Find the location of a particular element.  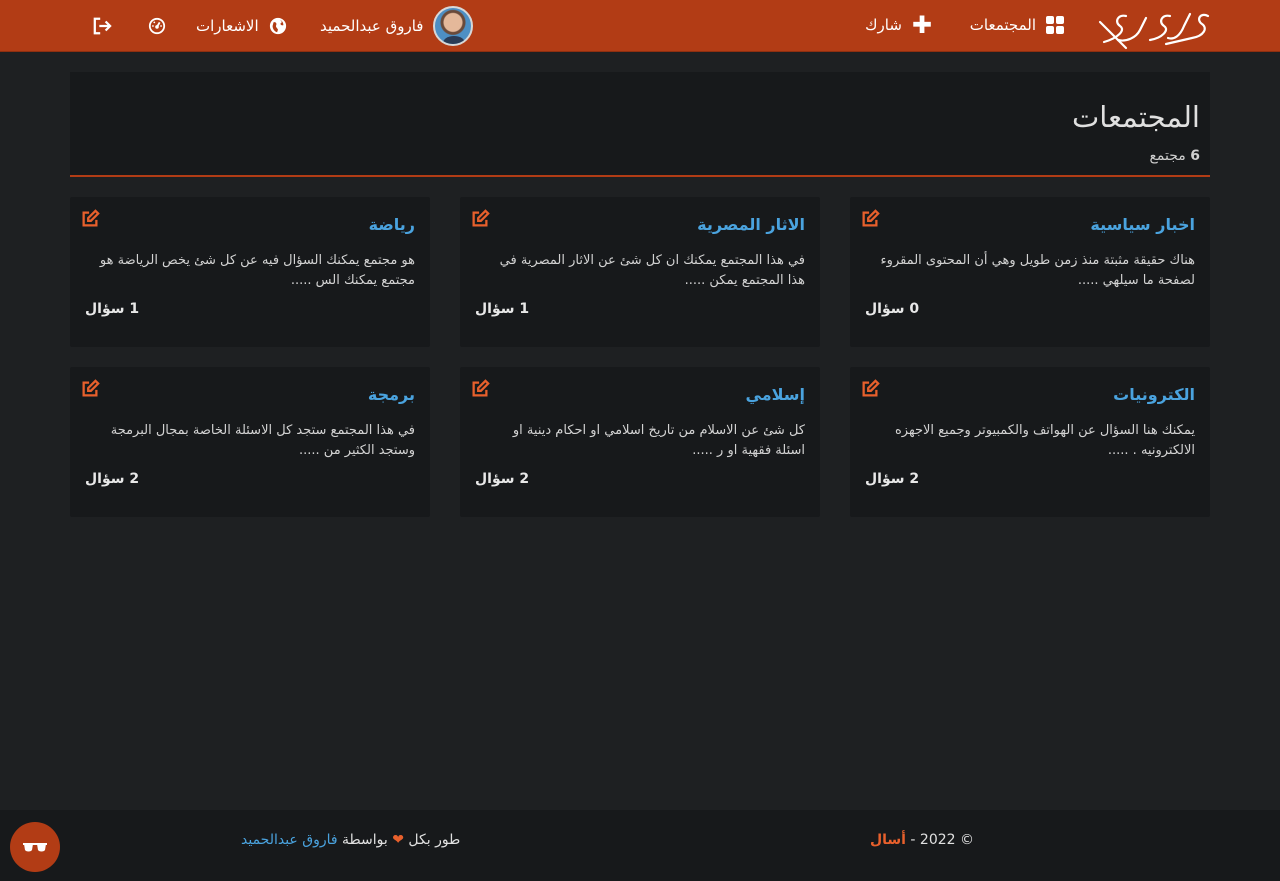

communities-count-number: 6 is located at coordinates (1195, 156).